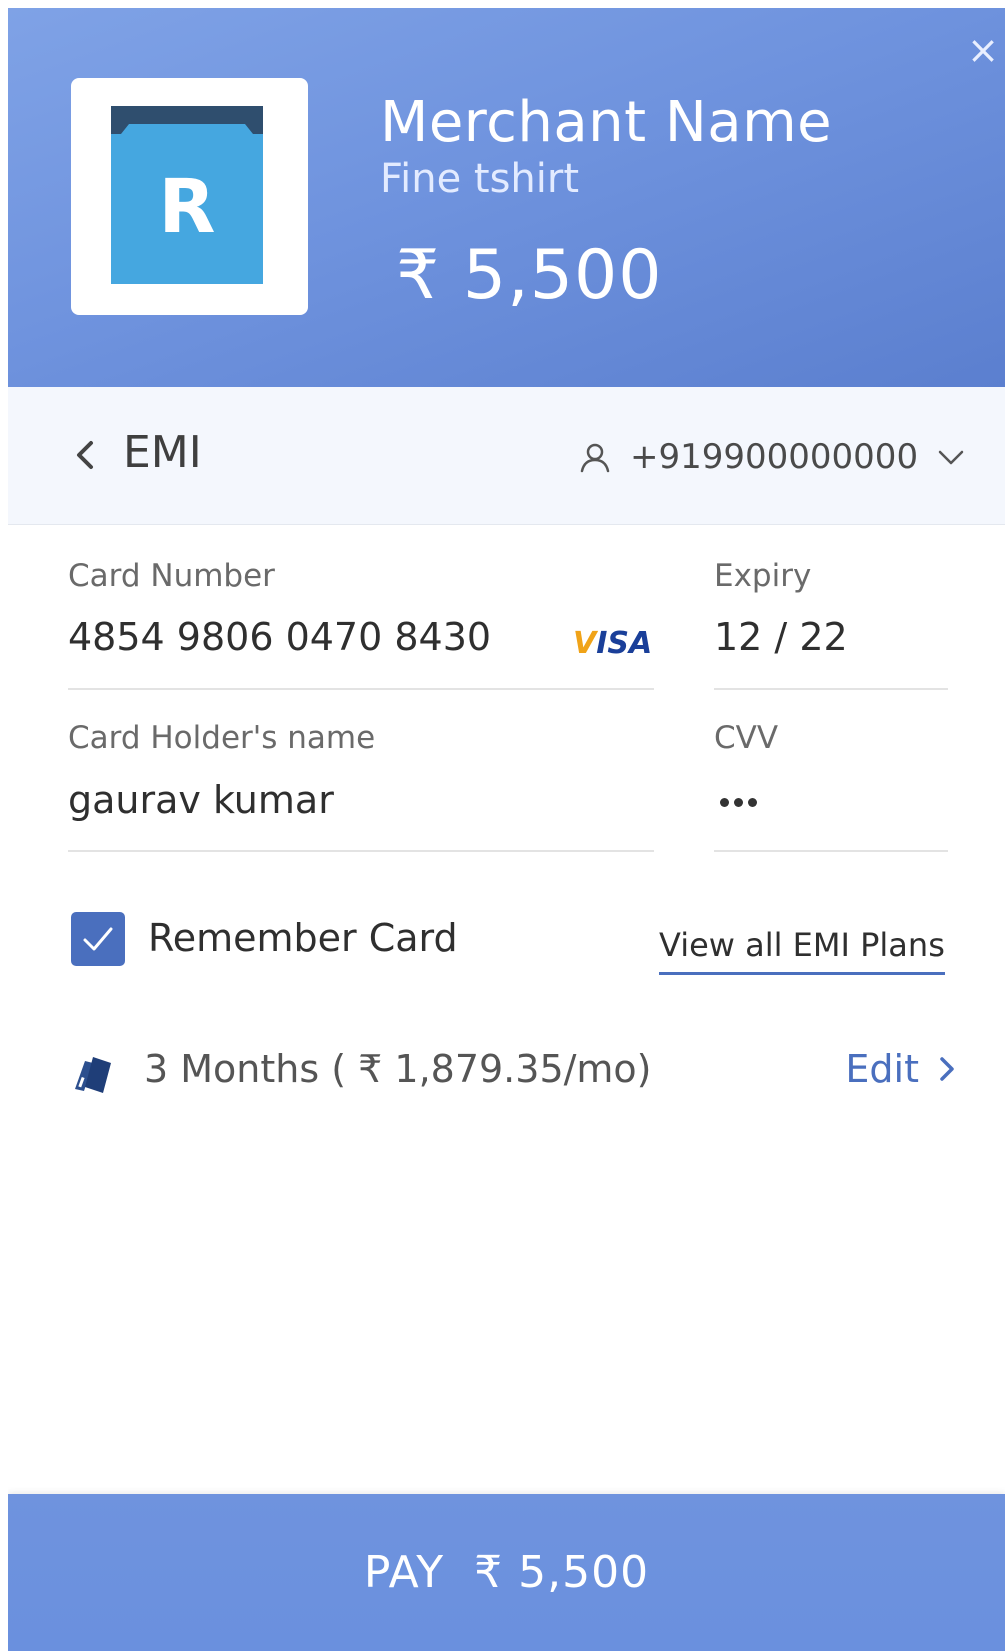 The width and height of the screenshot is (1005, 1651). What do you see at coordinates (506, 456) in the screenshot?
I see `method-navbar: EMI +919900000000` at bounding box center [506, 456].